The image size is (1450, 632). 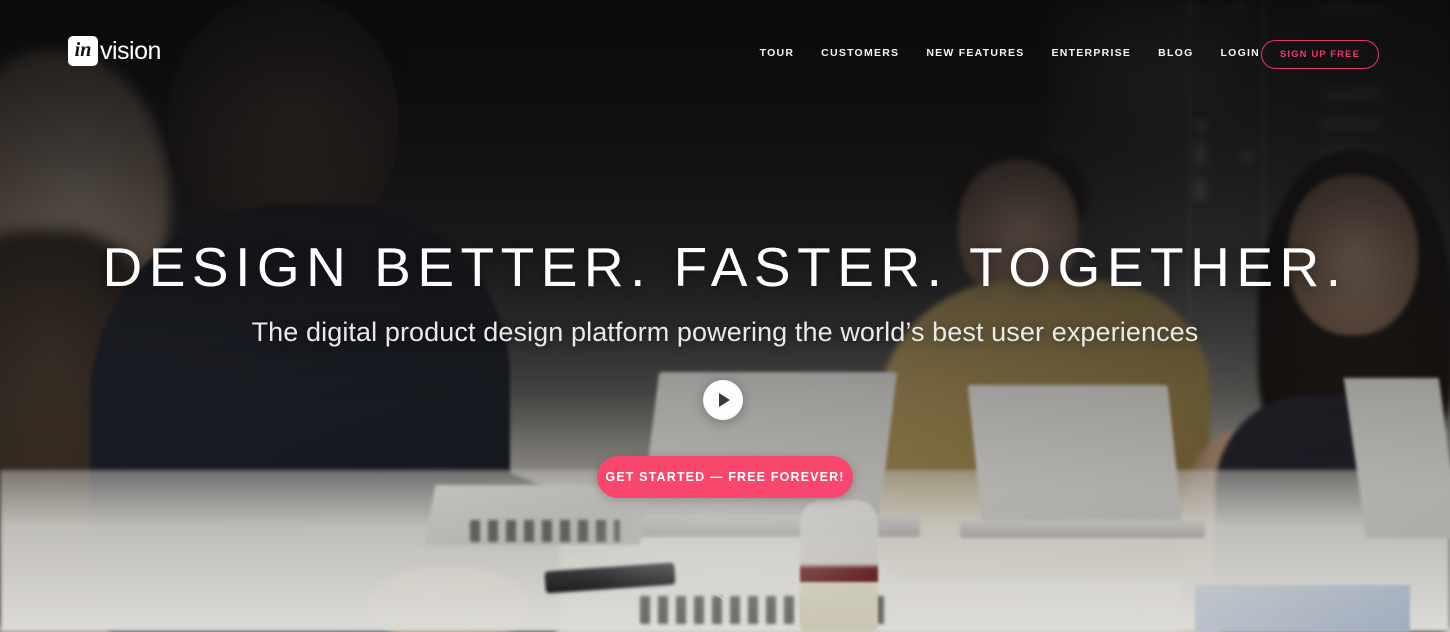 I want to click on invision-logo: in vision, so click(x=114, y=51).